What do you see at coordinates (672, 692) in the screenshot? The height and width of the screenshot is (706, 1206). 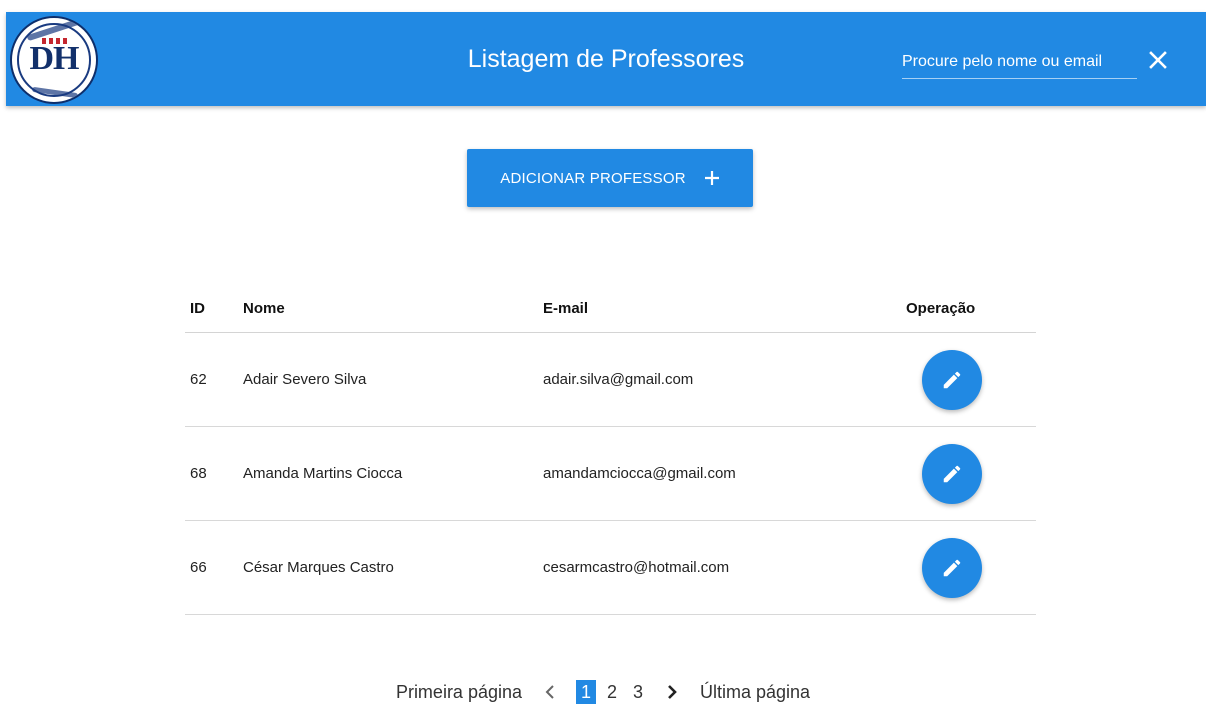 I see `chevron-right-icon` at bounding box center [672, 692].